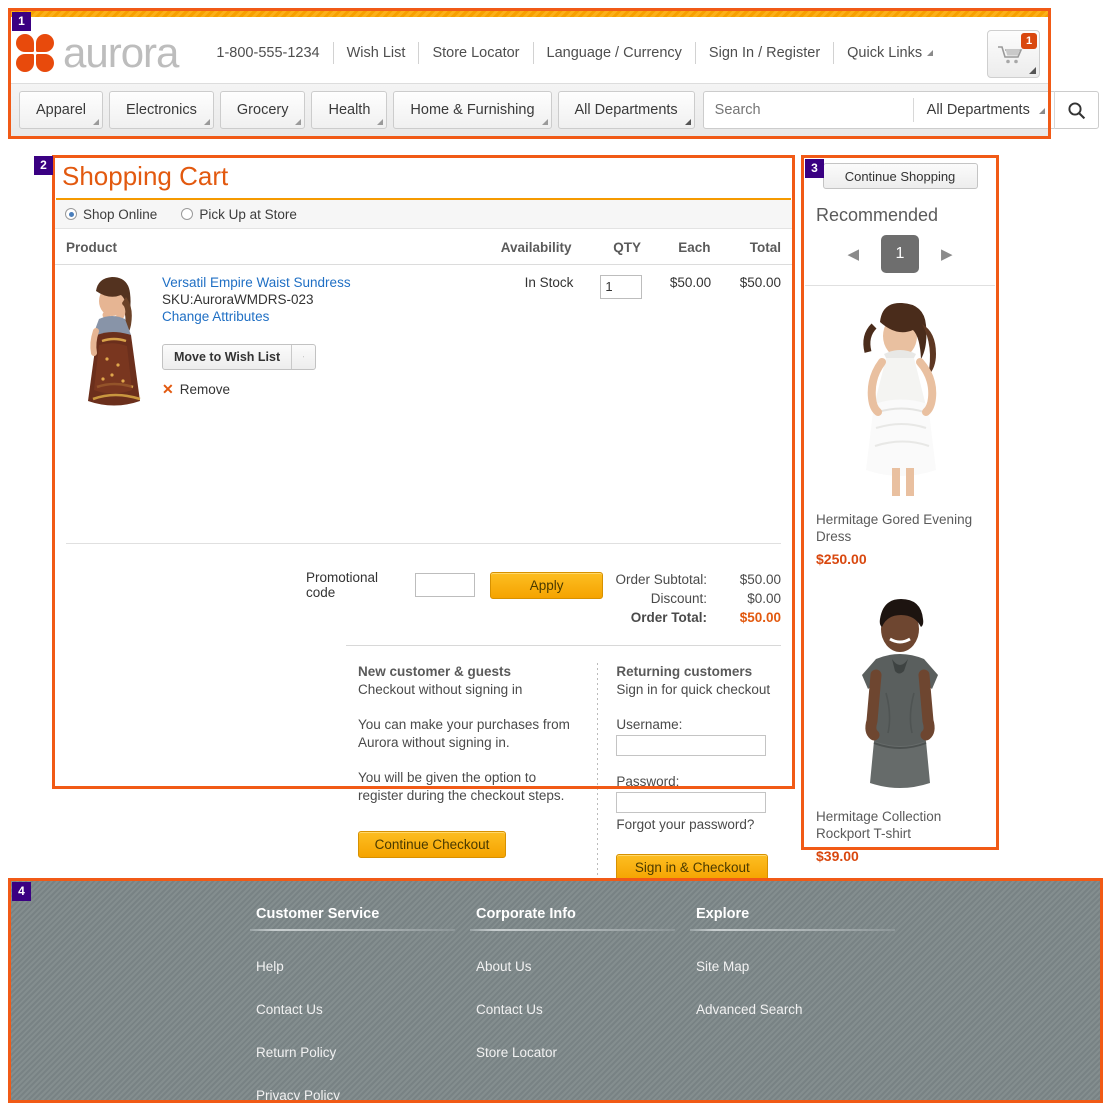 Image resolution: width=1111 pixels, height=1111 pixels. What do you see at coordinates (526, 914) in the screenshot?
I see `footer-heading: Corporate Info` at bounding box center [526, 914].